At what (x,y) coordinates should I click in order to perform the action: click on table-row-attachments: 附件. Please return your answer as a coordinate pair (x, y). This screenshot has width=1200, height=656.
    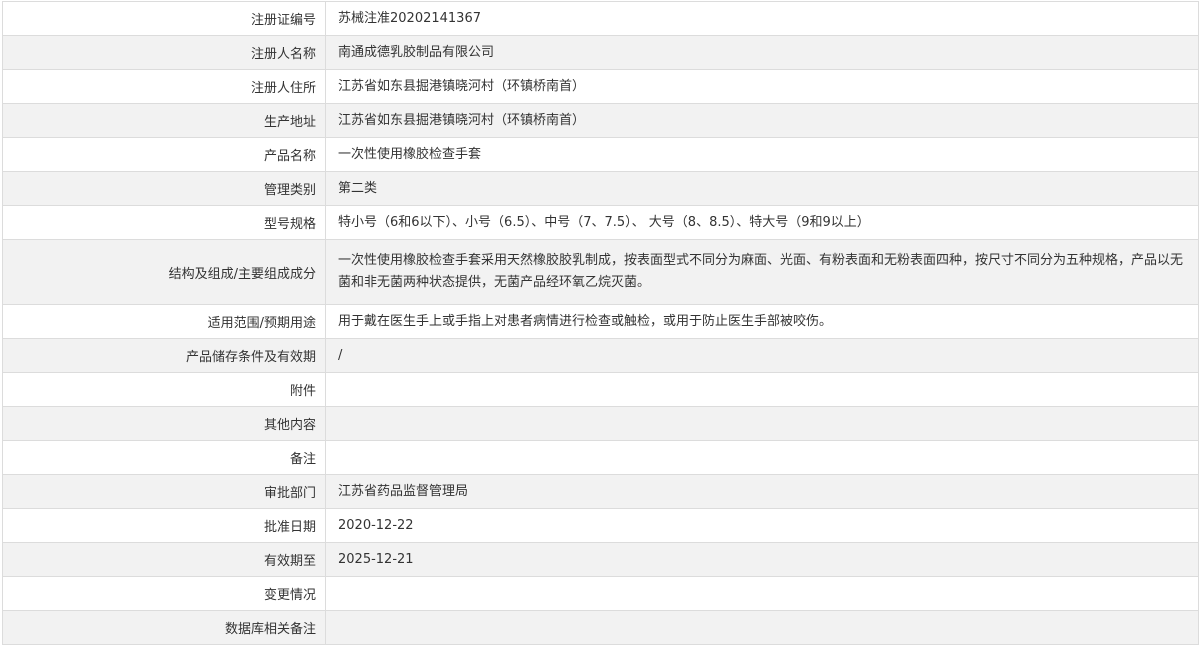
    Looking at the image, I should click on (600, 390).